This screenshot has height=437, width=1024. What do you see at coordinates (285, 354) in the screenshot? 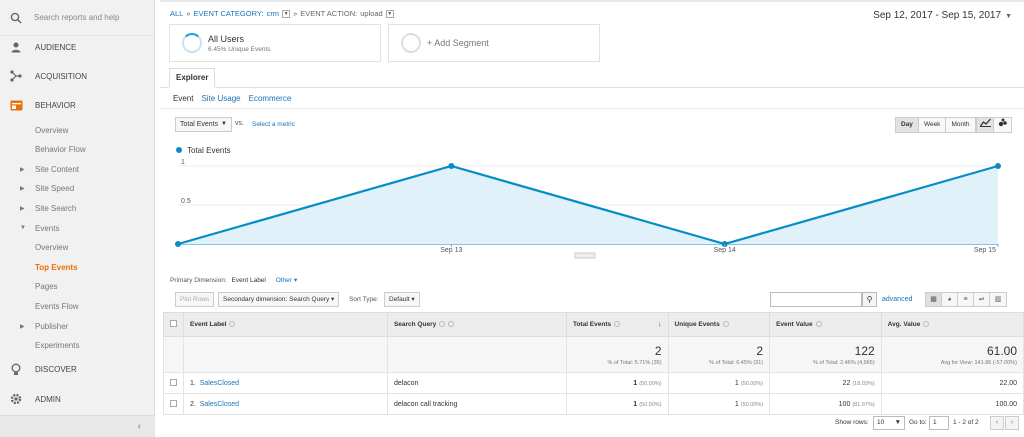
I see `totals-empty` at bounding box center [285, 354].